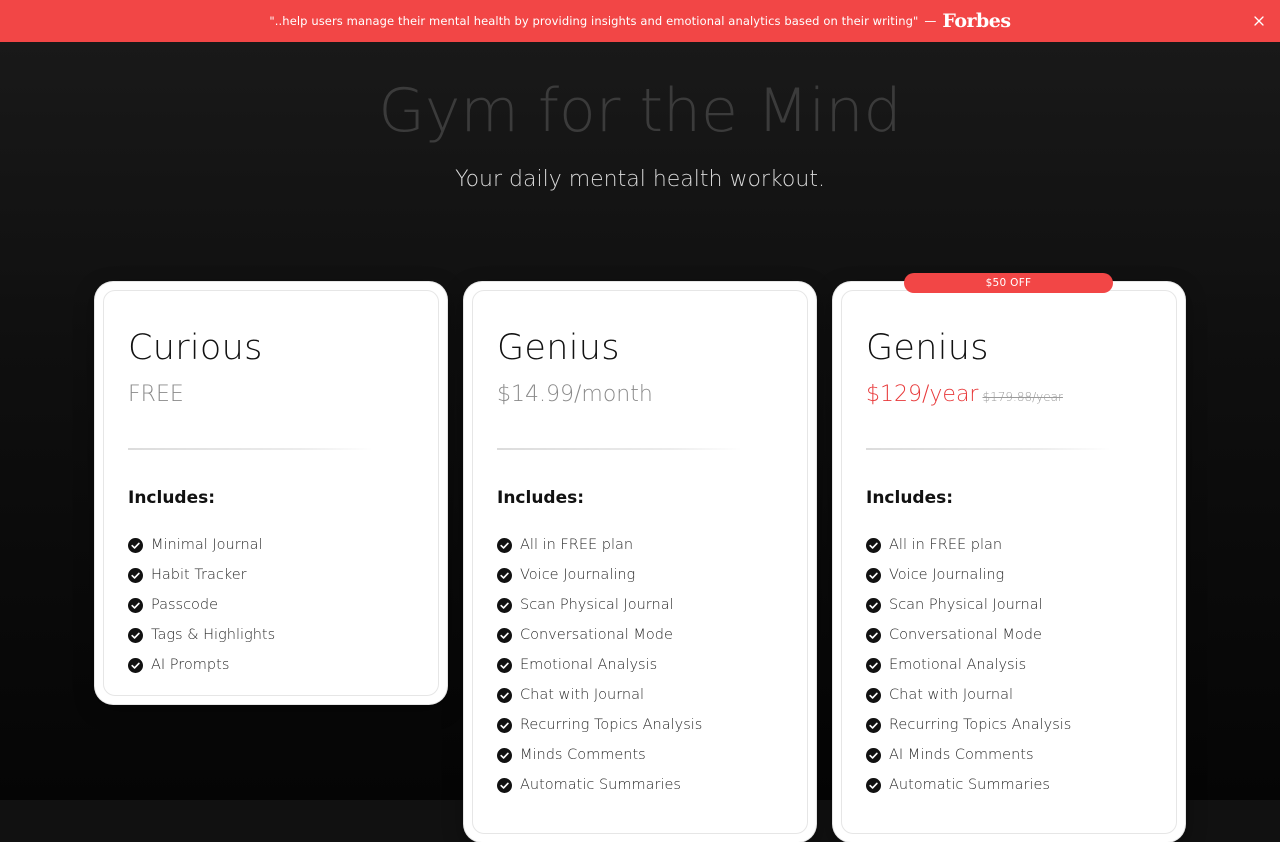  What do you see at coordinates (1022, 397) in the screenshot?
I see `plan-price-original: $179.88/year` at bounding box center [1022, 397].